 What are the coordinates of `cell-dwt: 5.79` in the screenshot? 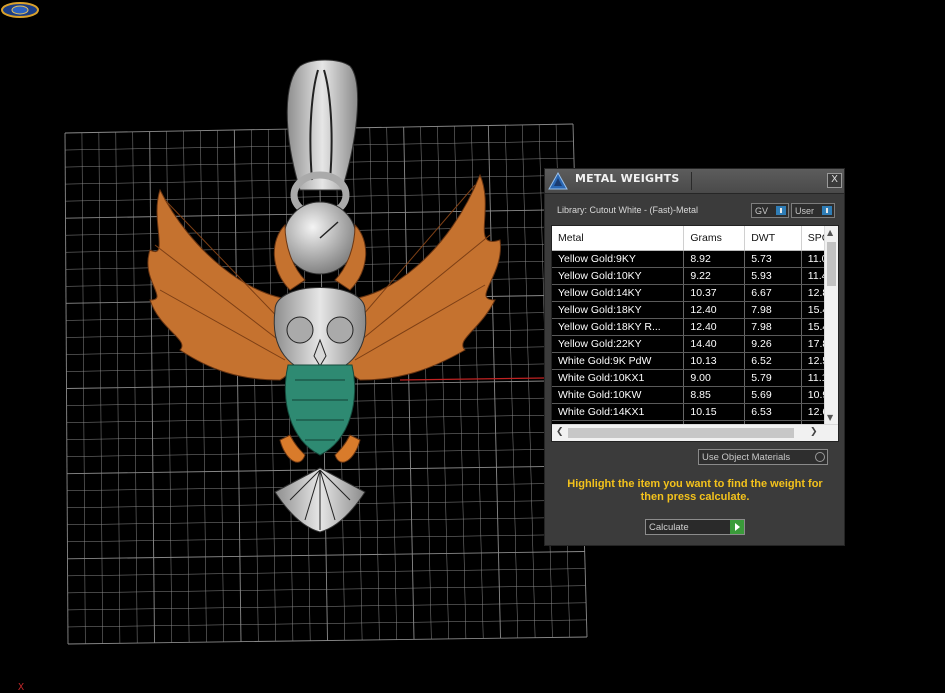 It's located at (773, 378).